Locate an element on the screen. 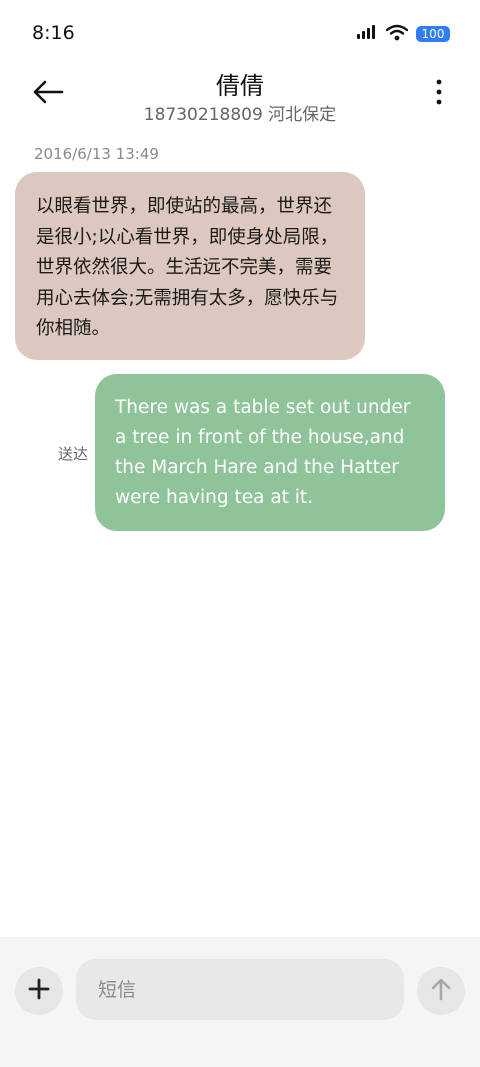 The width and height of the screenshot is (480, 1067). more-vertical-icon is located at coordinates (439, 94).